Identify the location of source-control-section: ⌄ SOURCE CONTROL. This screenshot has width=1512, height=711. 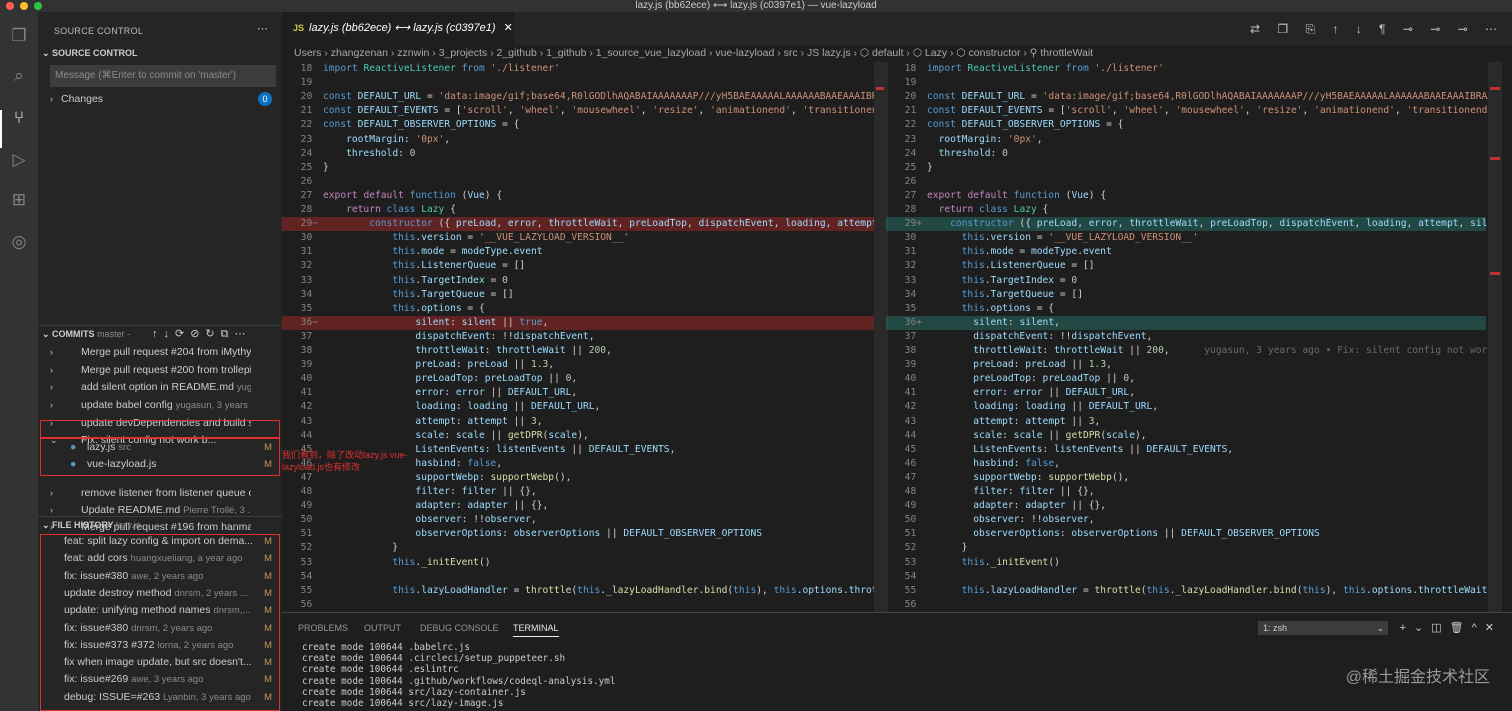
(160, 53).